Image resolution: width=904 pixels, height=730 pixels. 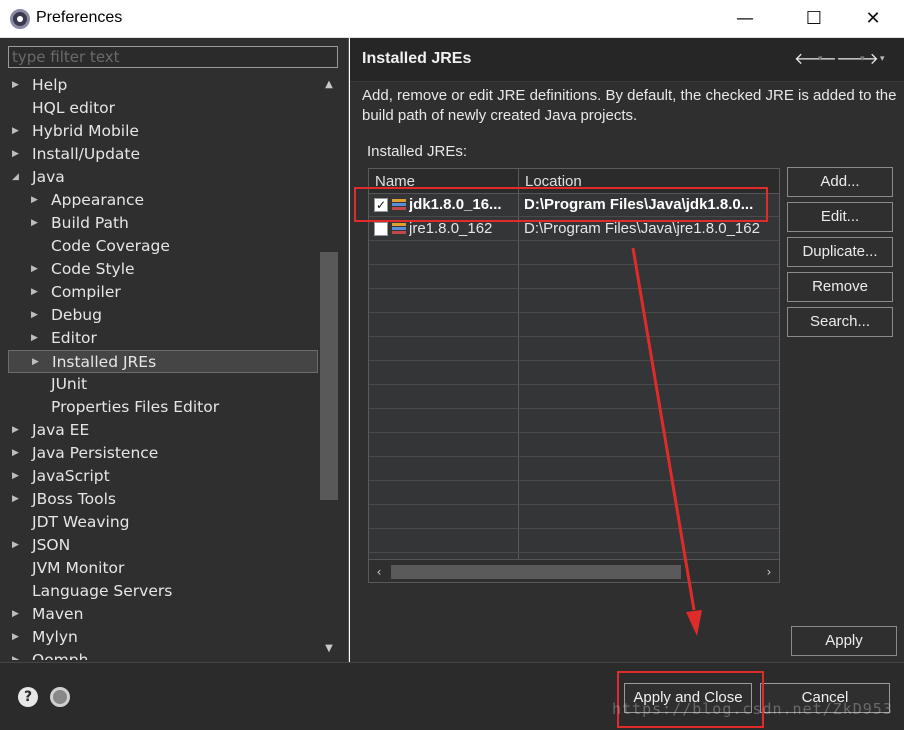 What do you see at coordinates (163, 223) in the screenshot?
I see `tree-item: ▶ Build Path` at bounding box center [163, 223].